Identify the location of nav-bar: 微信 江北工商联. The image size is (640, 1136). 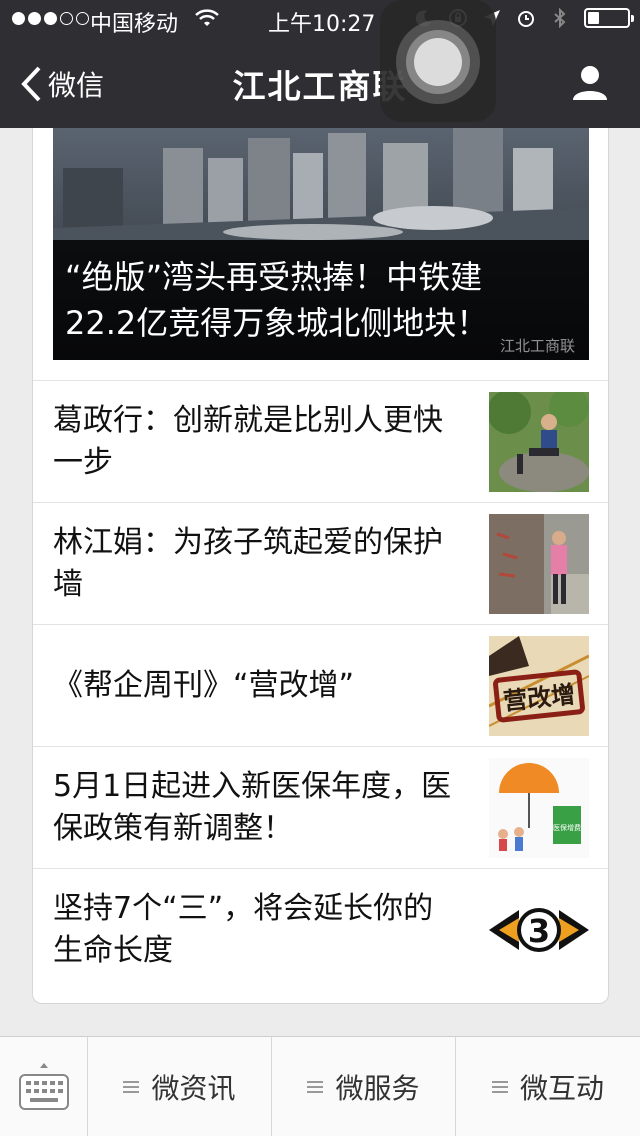
(320, 84).